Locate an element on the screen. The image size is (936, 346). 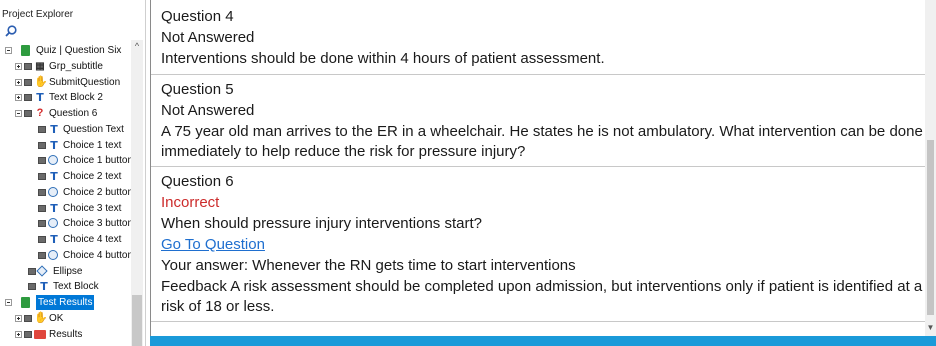
tree-item: T Text Block is located at coordinates (65, 286).